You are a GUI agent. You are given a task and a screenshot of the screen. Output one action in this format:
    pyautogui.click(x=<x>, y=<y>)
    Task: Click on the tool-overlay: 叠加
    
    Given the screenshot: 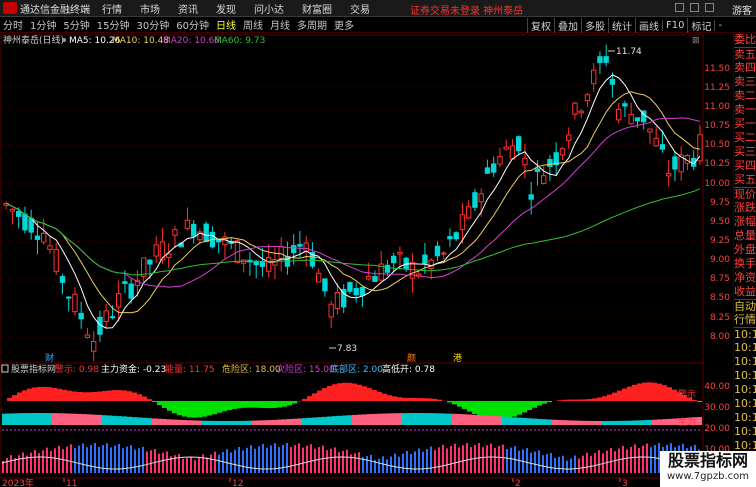 What is the action you would take?
    pyautogui.click(x=567, y=25)
    